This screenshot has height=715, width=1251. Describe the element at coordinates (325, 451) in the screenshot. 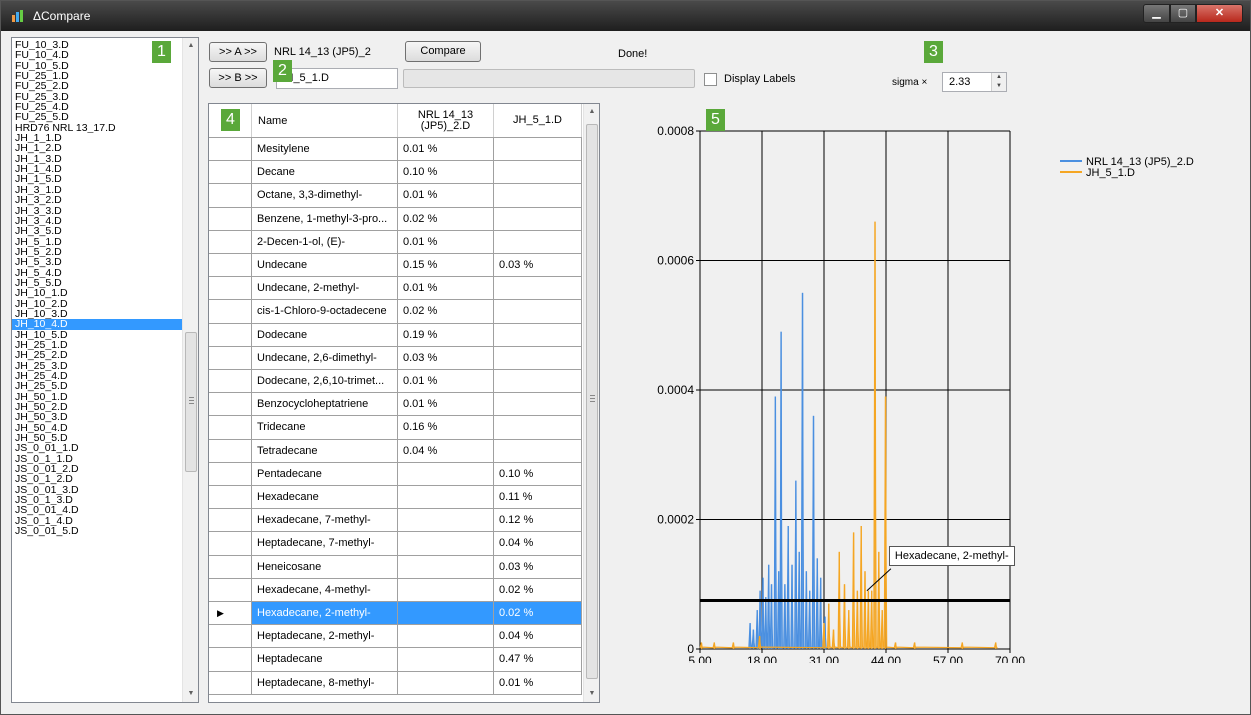

I see `cell-name: Tetradecane` at that location.